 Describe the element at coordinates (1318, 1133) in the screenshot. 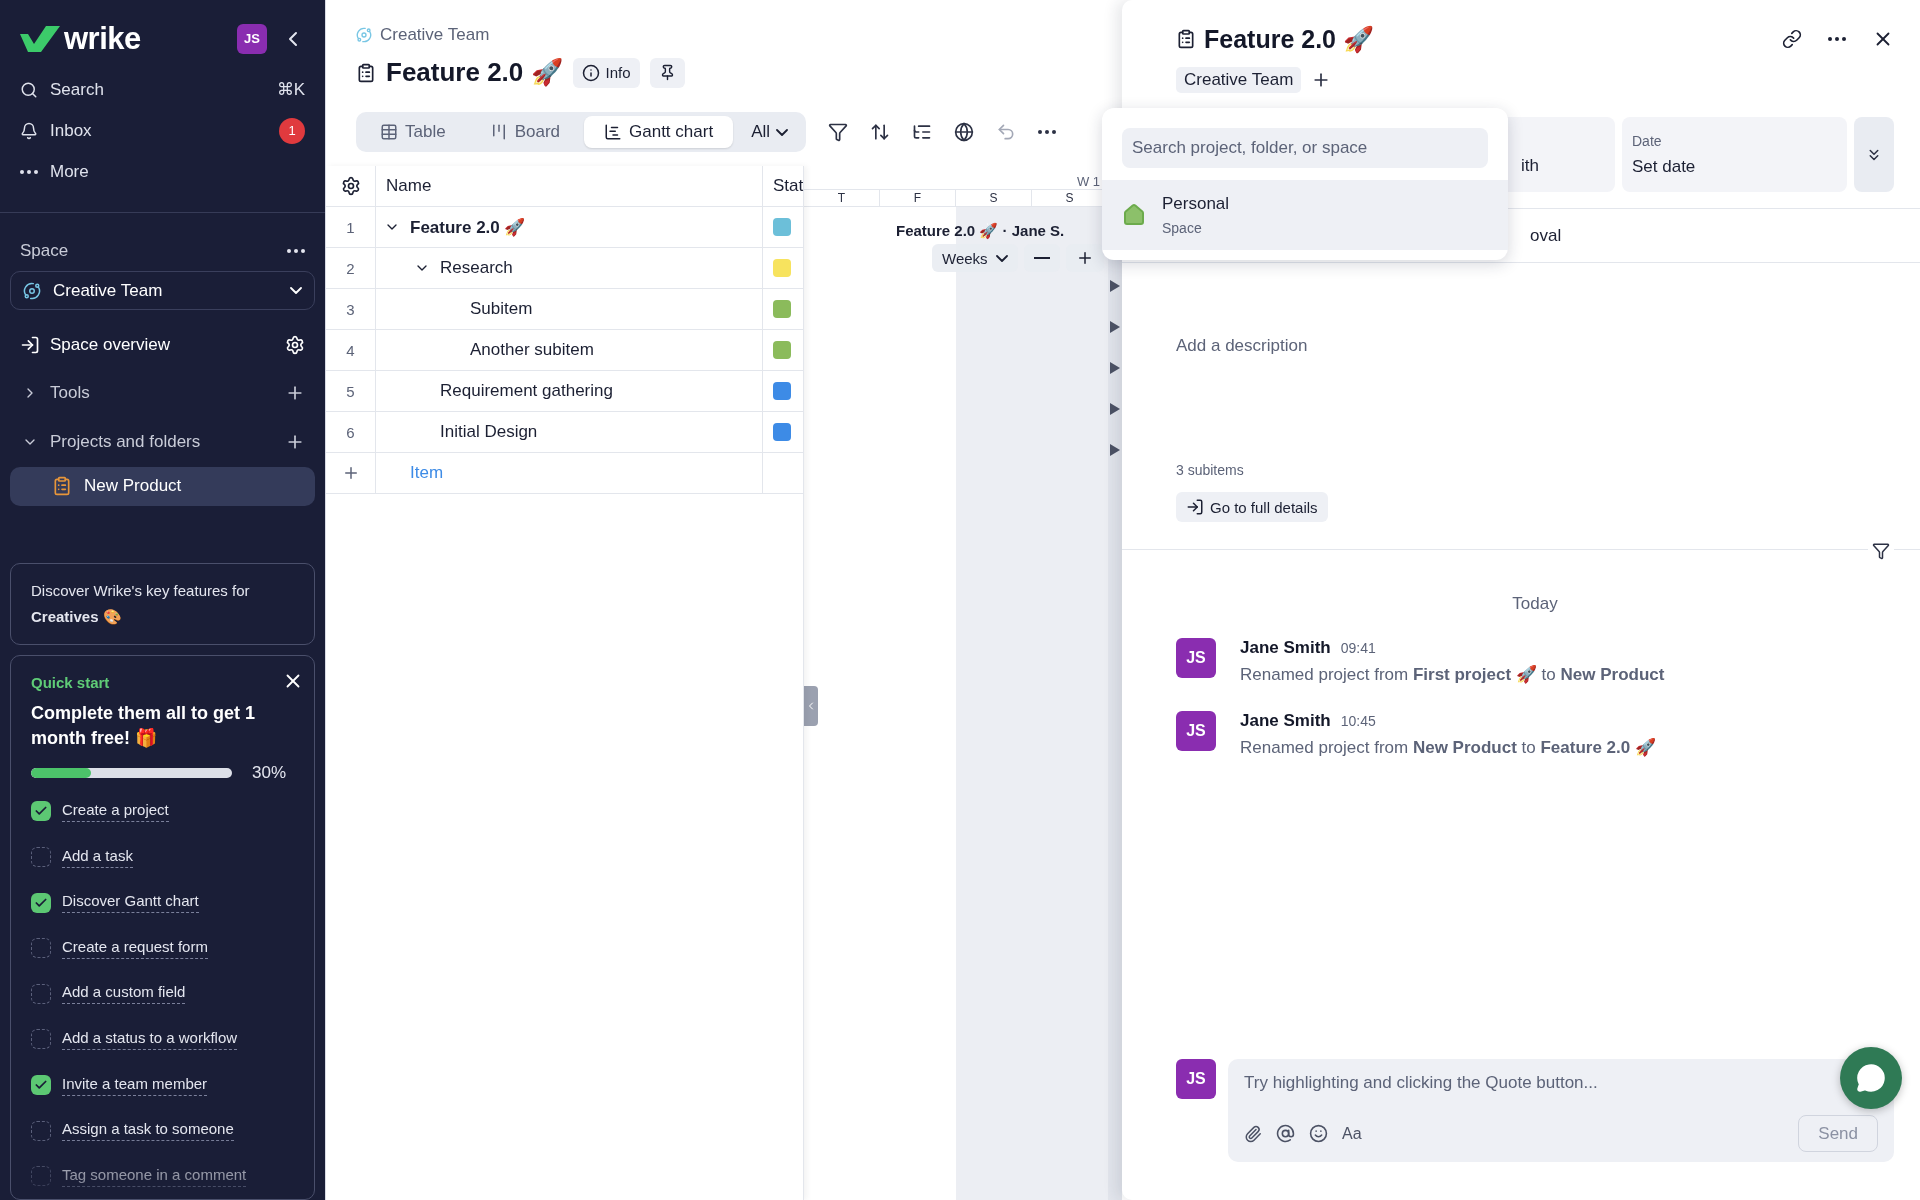

I see `emoji-icon` at that location.